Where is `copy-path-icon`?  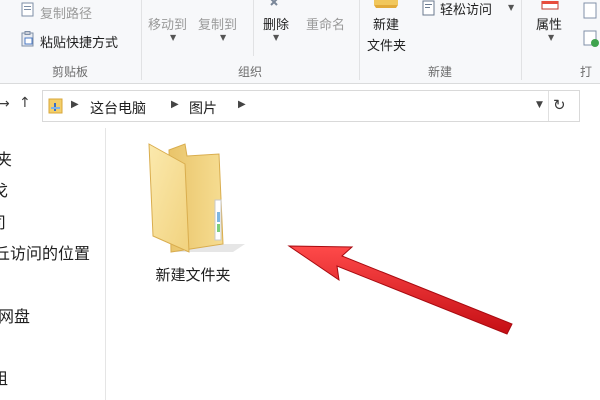
copy-path-icon is located at coordinates (28, 12).